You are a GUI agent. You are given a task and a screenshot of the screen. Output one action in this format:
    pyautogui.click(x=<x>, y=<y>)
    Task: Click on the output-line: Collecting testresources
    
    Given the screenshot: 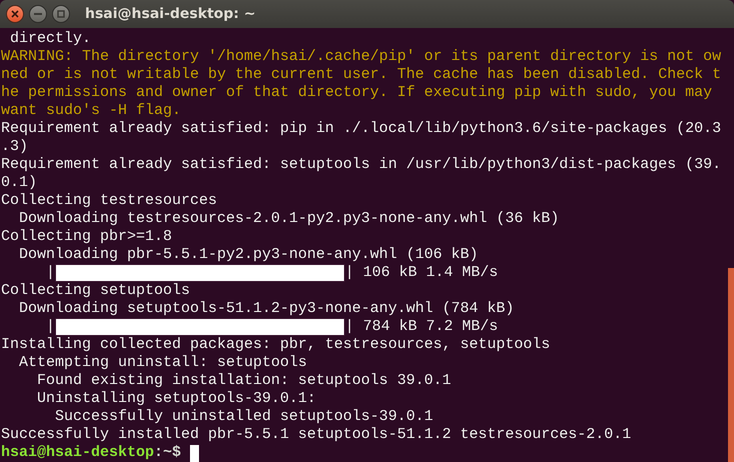 What is the action you would take?
    pyautogui.click(x=109, y=201)
    